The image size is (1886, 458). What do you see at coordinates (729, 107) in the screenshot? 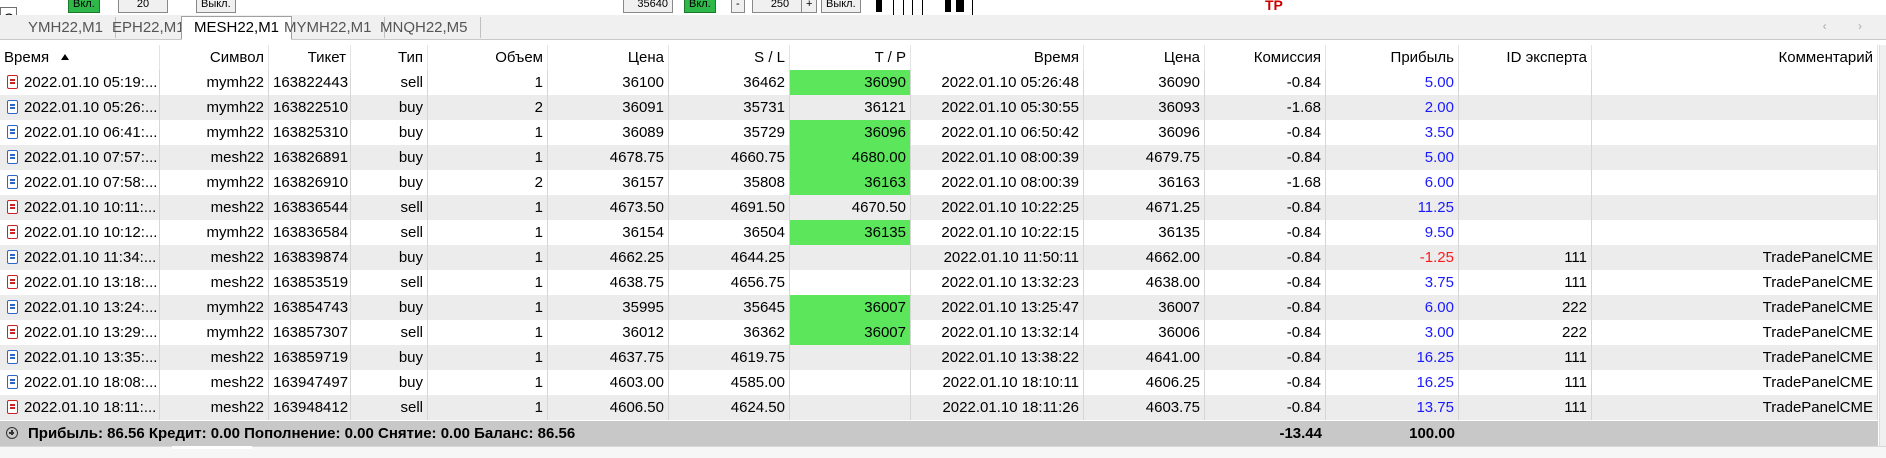
I see `cell-sl: 35731` at bounding box center [729, 107].